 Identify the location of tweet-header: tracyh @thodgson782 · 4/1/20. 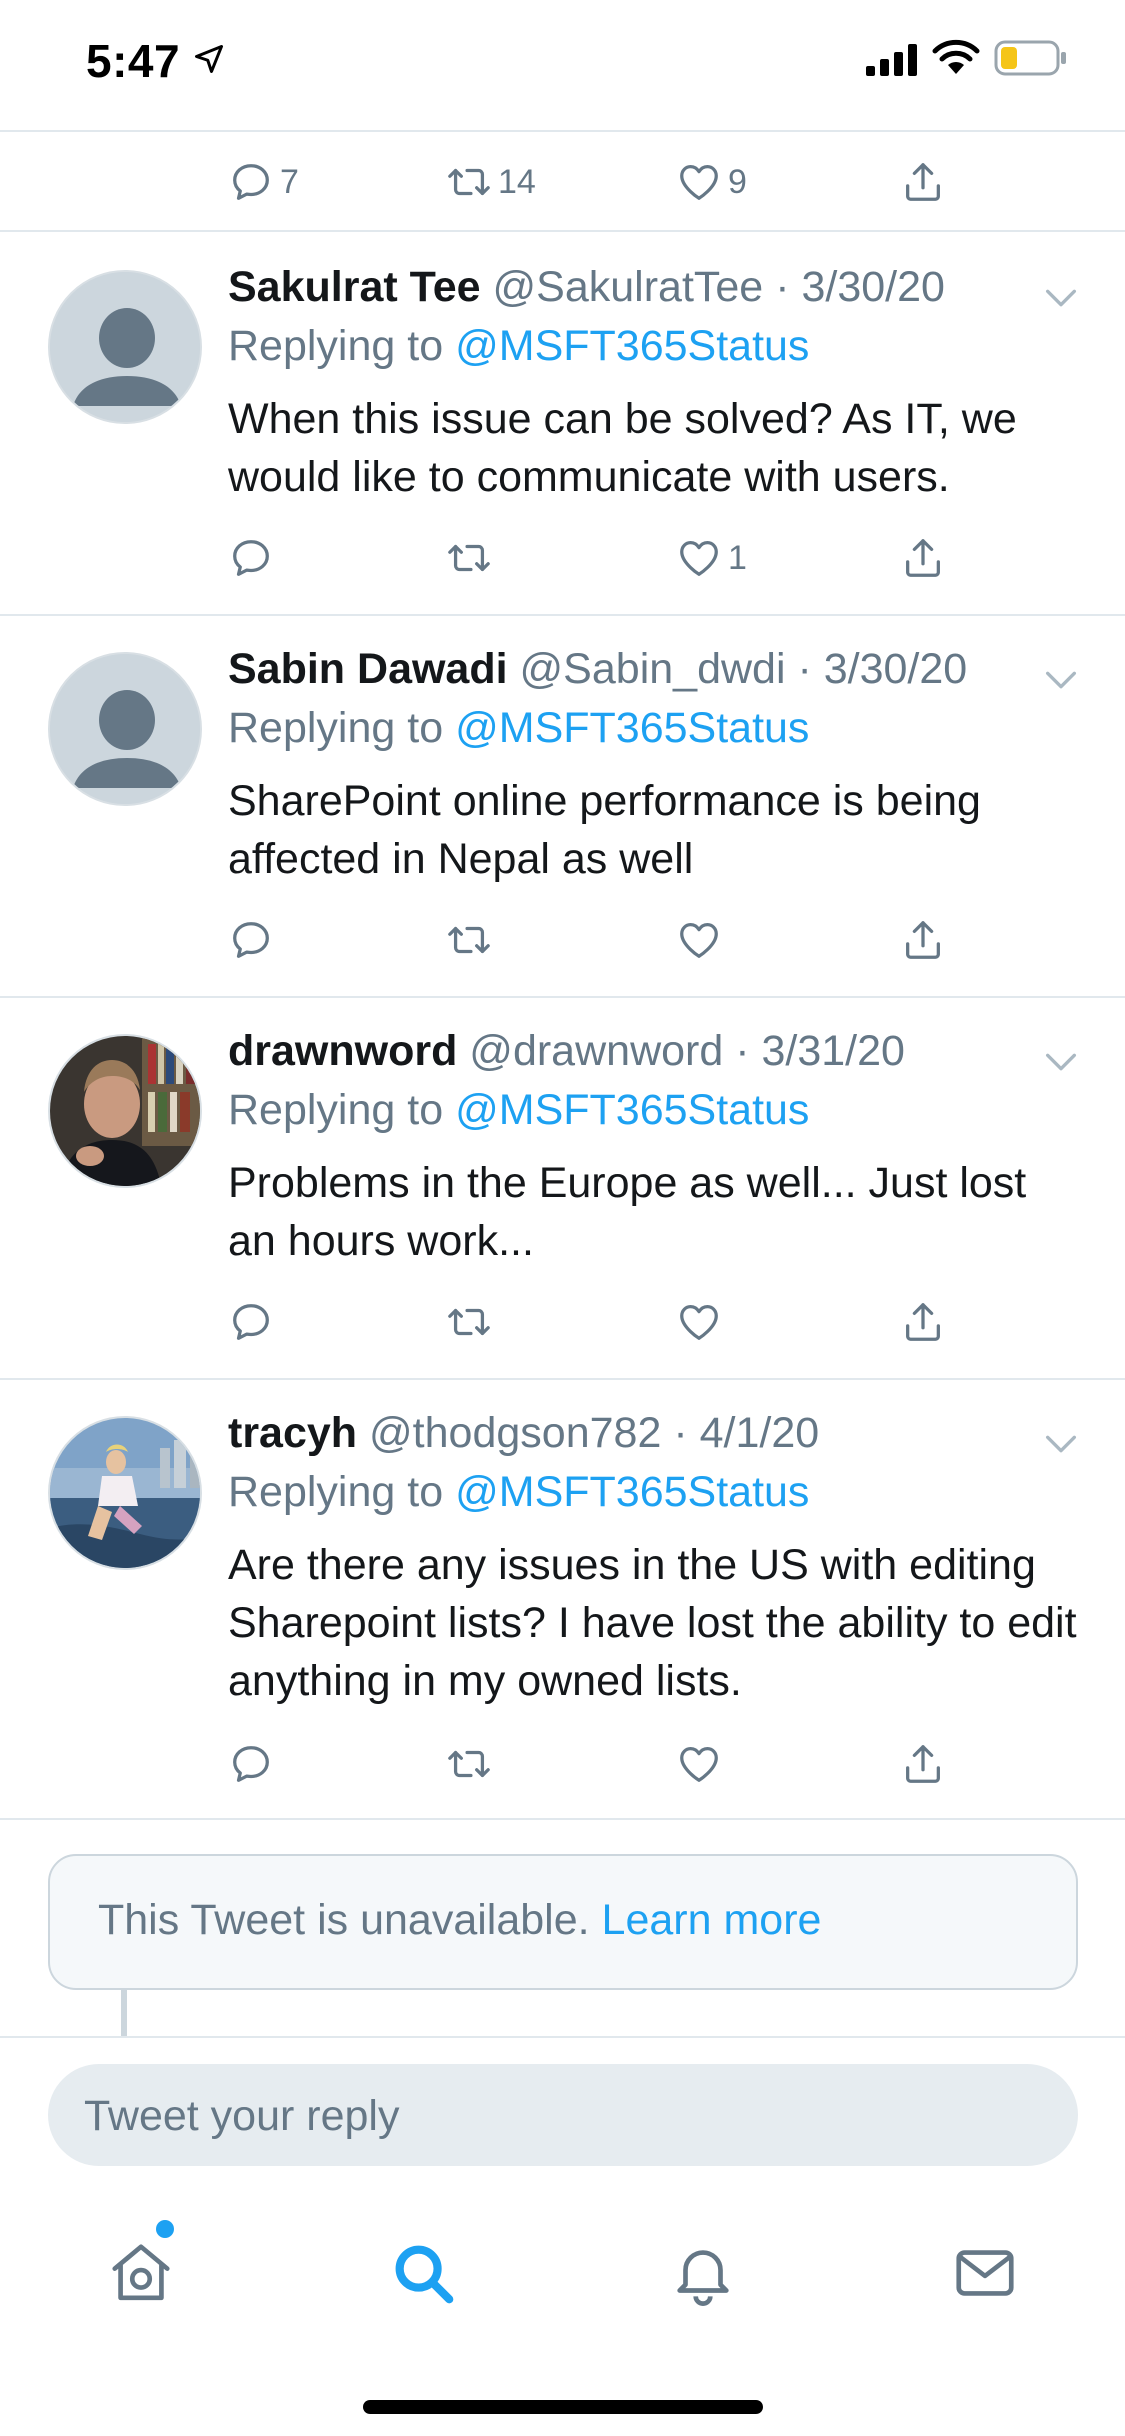
(656, 1433).